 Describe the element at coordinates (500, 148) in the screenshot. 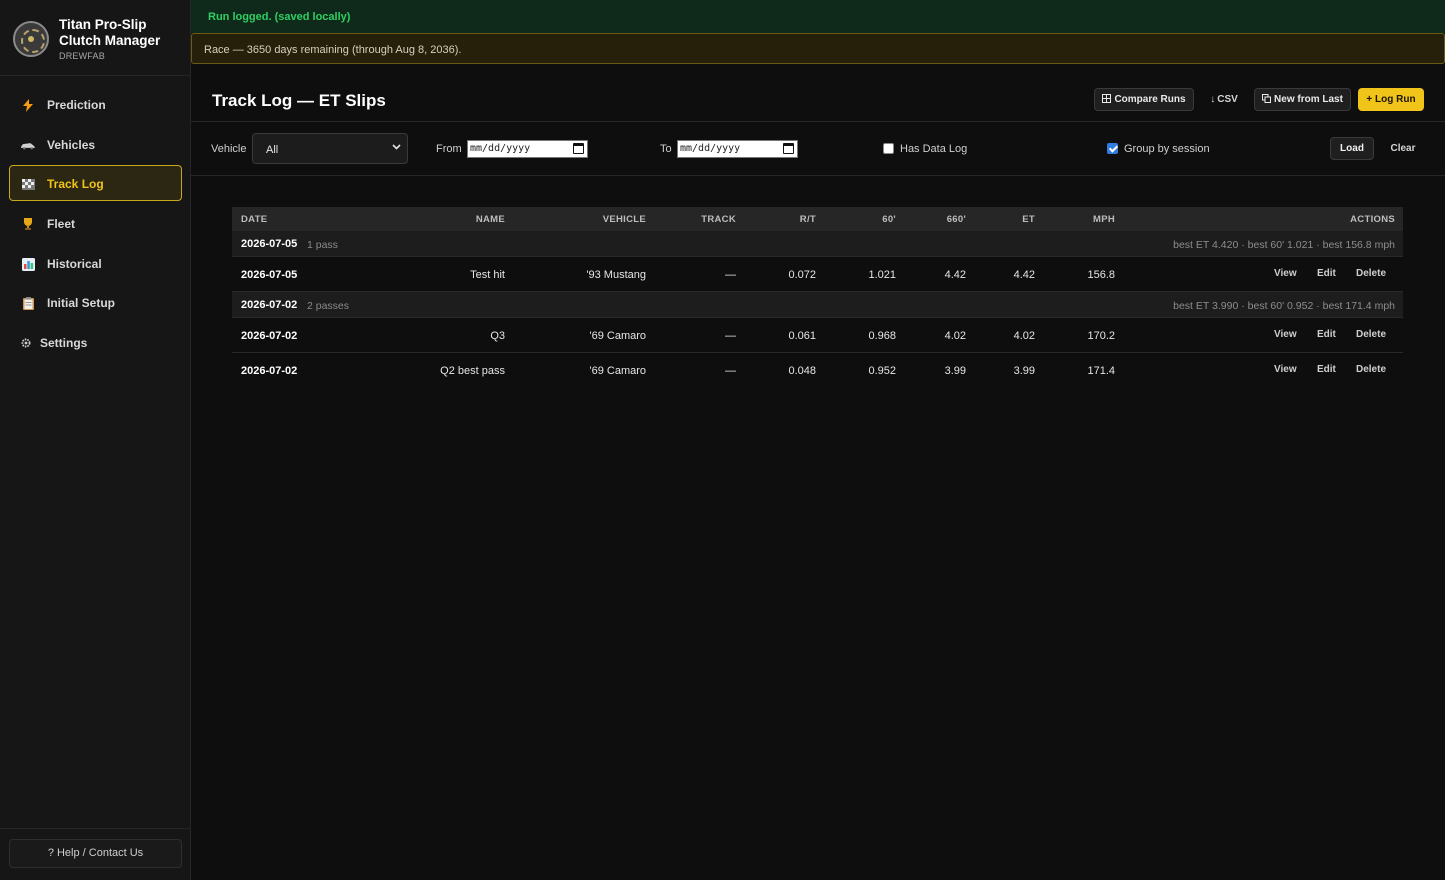

I see `from-date-placeholder: mm/dd/yyyy` at that location.